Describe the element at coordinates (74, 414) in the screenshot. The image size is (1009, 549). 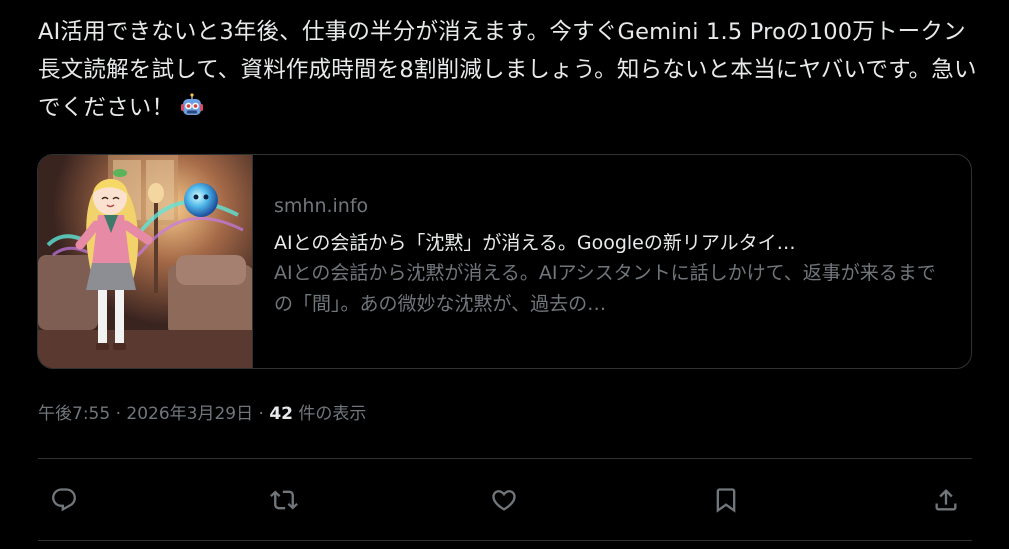
I see `post-time: 午後7:55` at that location.